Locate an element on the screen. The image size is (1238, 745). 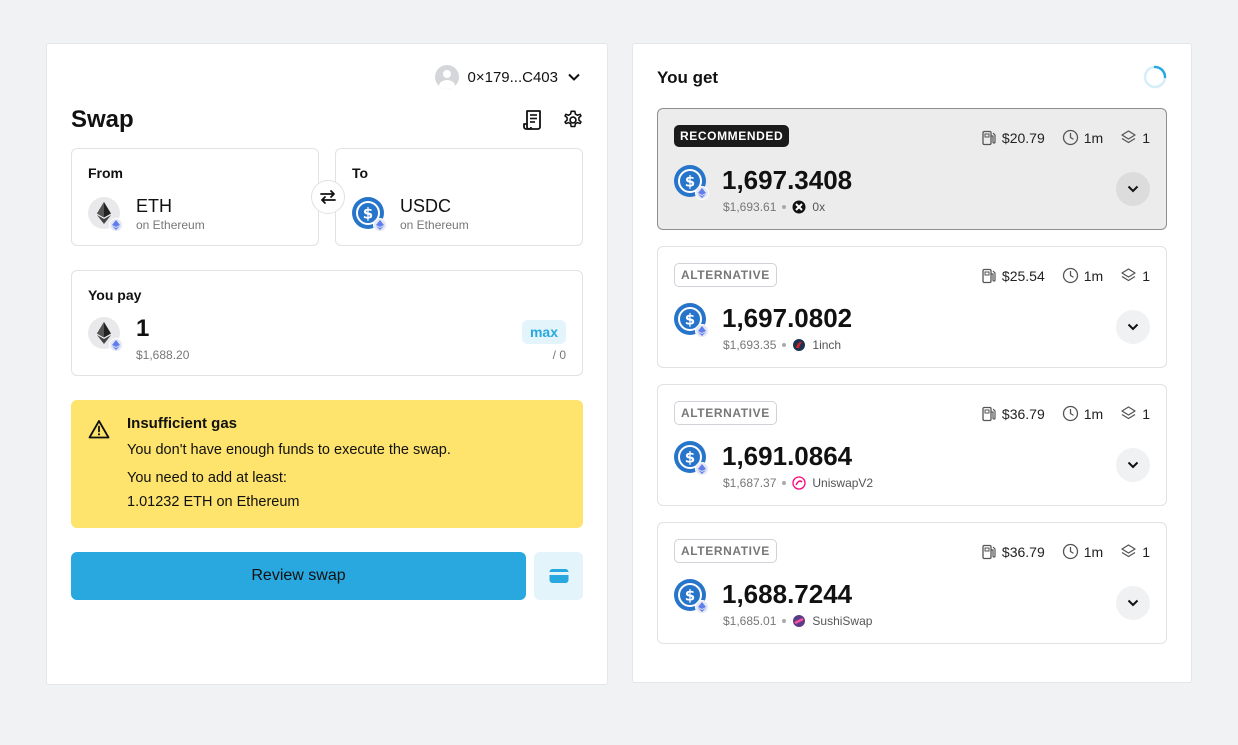
pay-amount-input is located at coordinates (286, 329).